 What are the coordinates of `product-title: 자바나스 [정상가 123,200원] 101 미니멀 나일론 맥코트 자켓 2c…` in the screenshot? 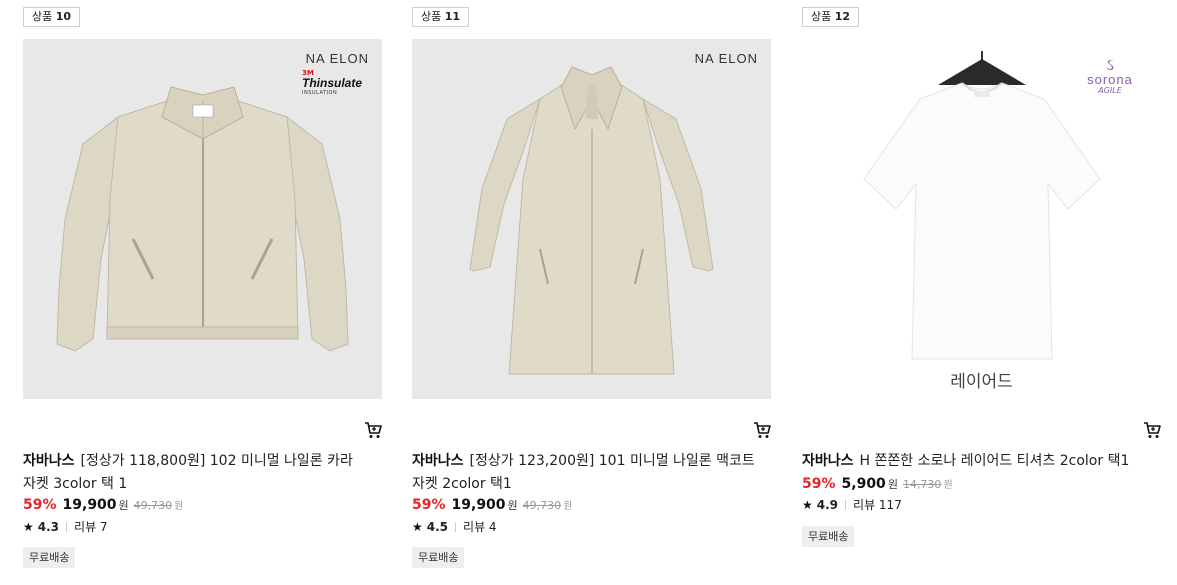 It's located at (592, 473).